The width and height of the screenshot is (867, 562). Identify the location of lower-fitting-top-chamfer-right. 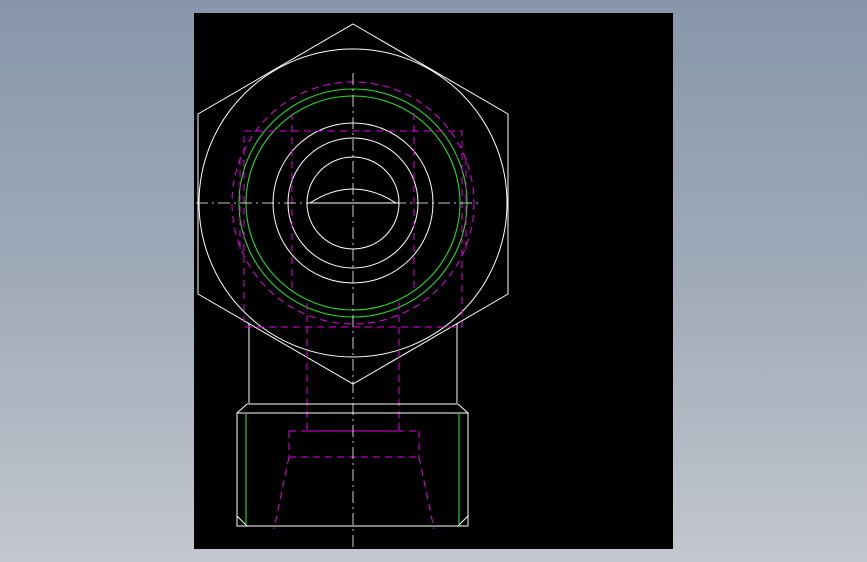
(463, 408).